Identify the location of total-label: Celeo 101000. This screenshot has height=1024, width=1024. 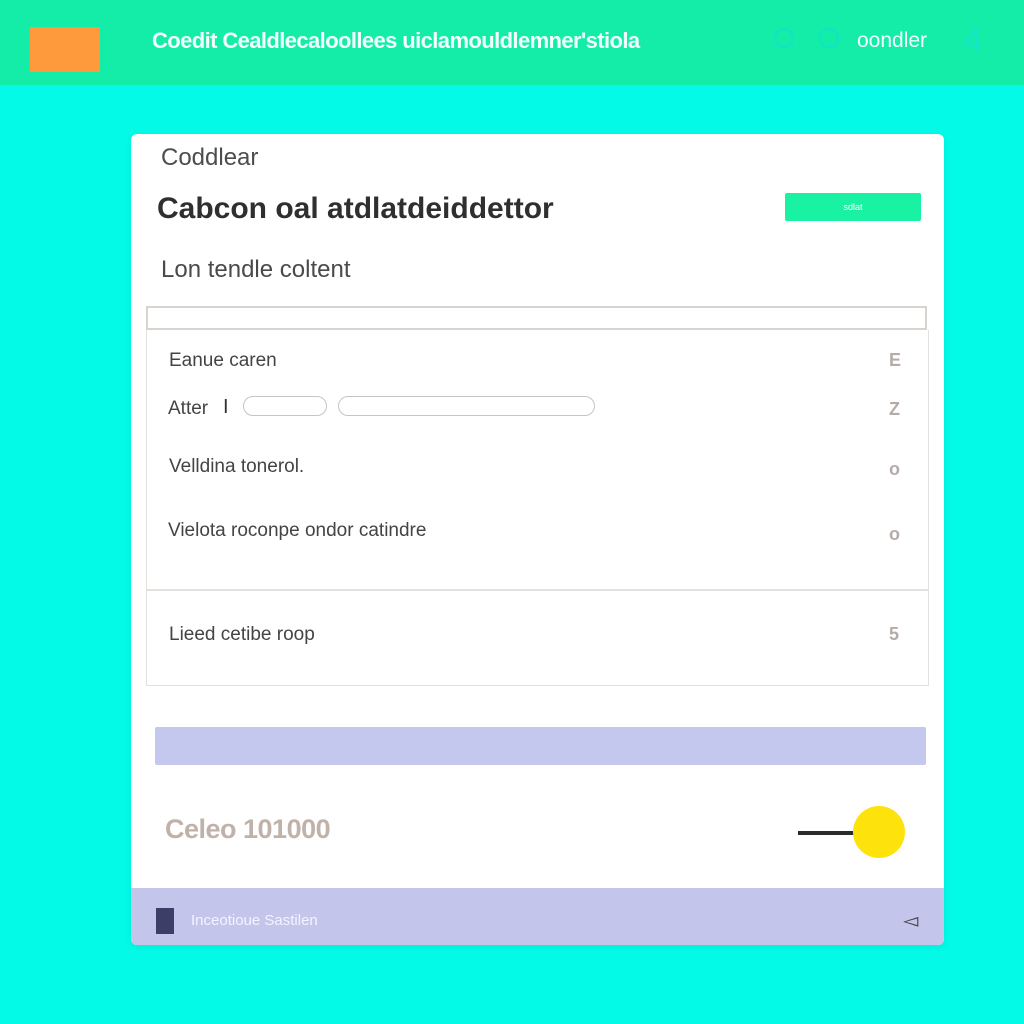
(248, 829).